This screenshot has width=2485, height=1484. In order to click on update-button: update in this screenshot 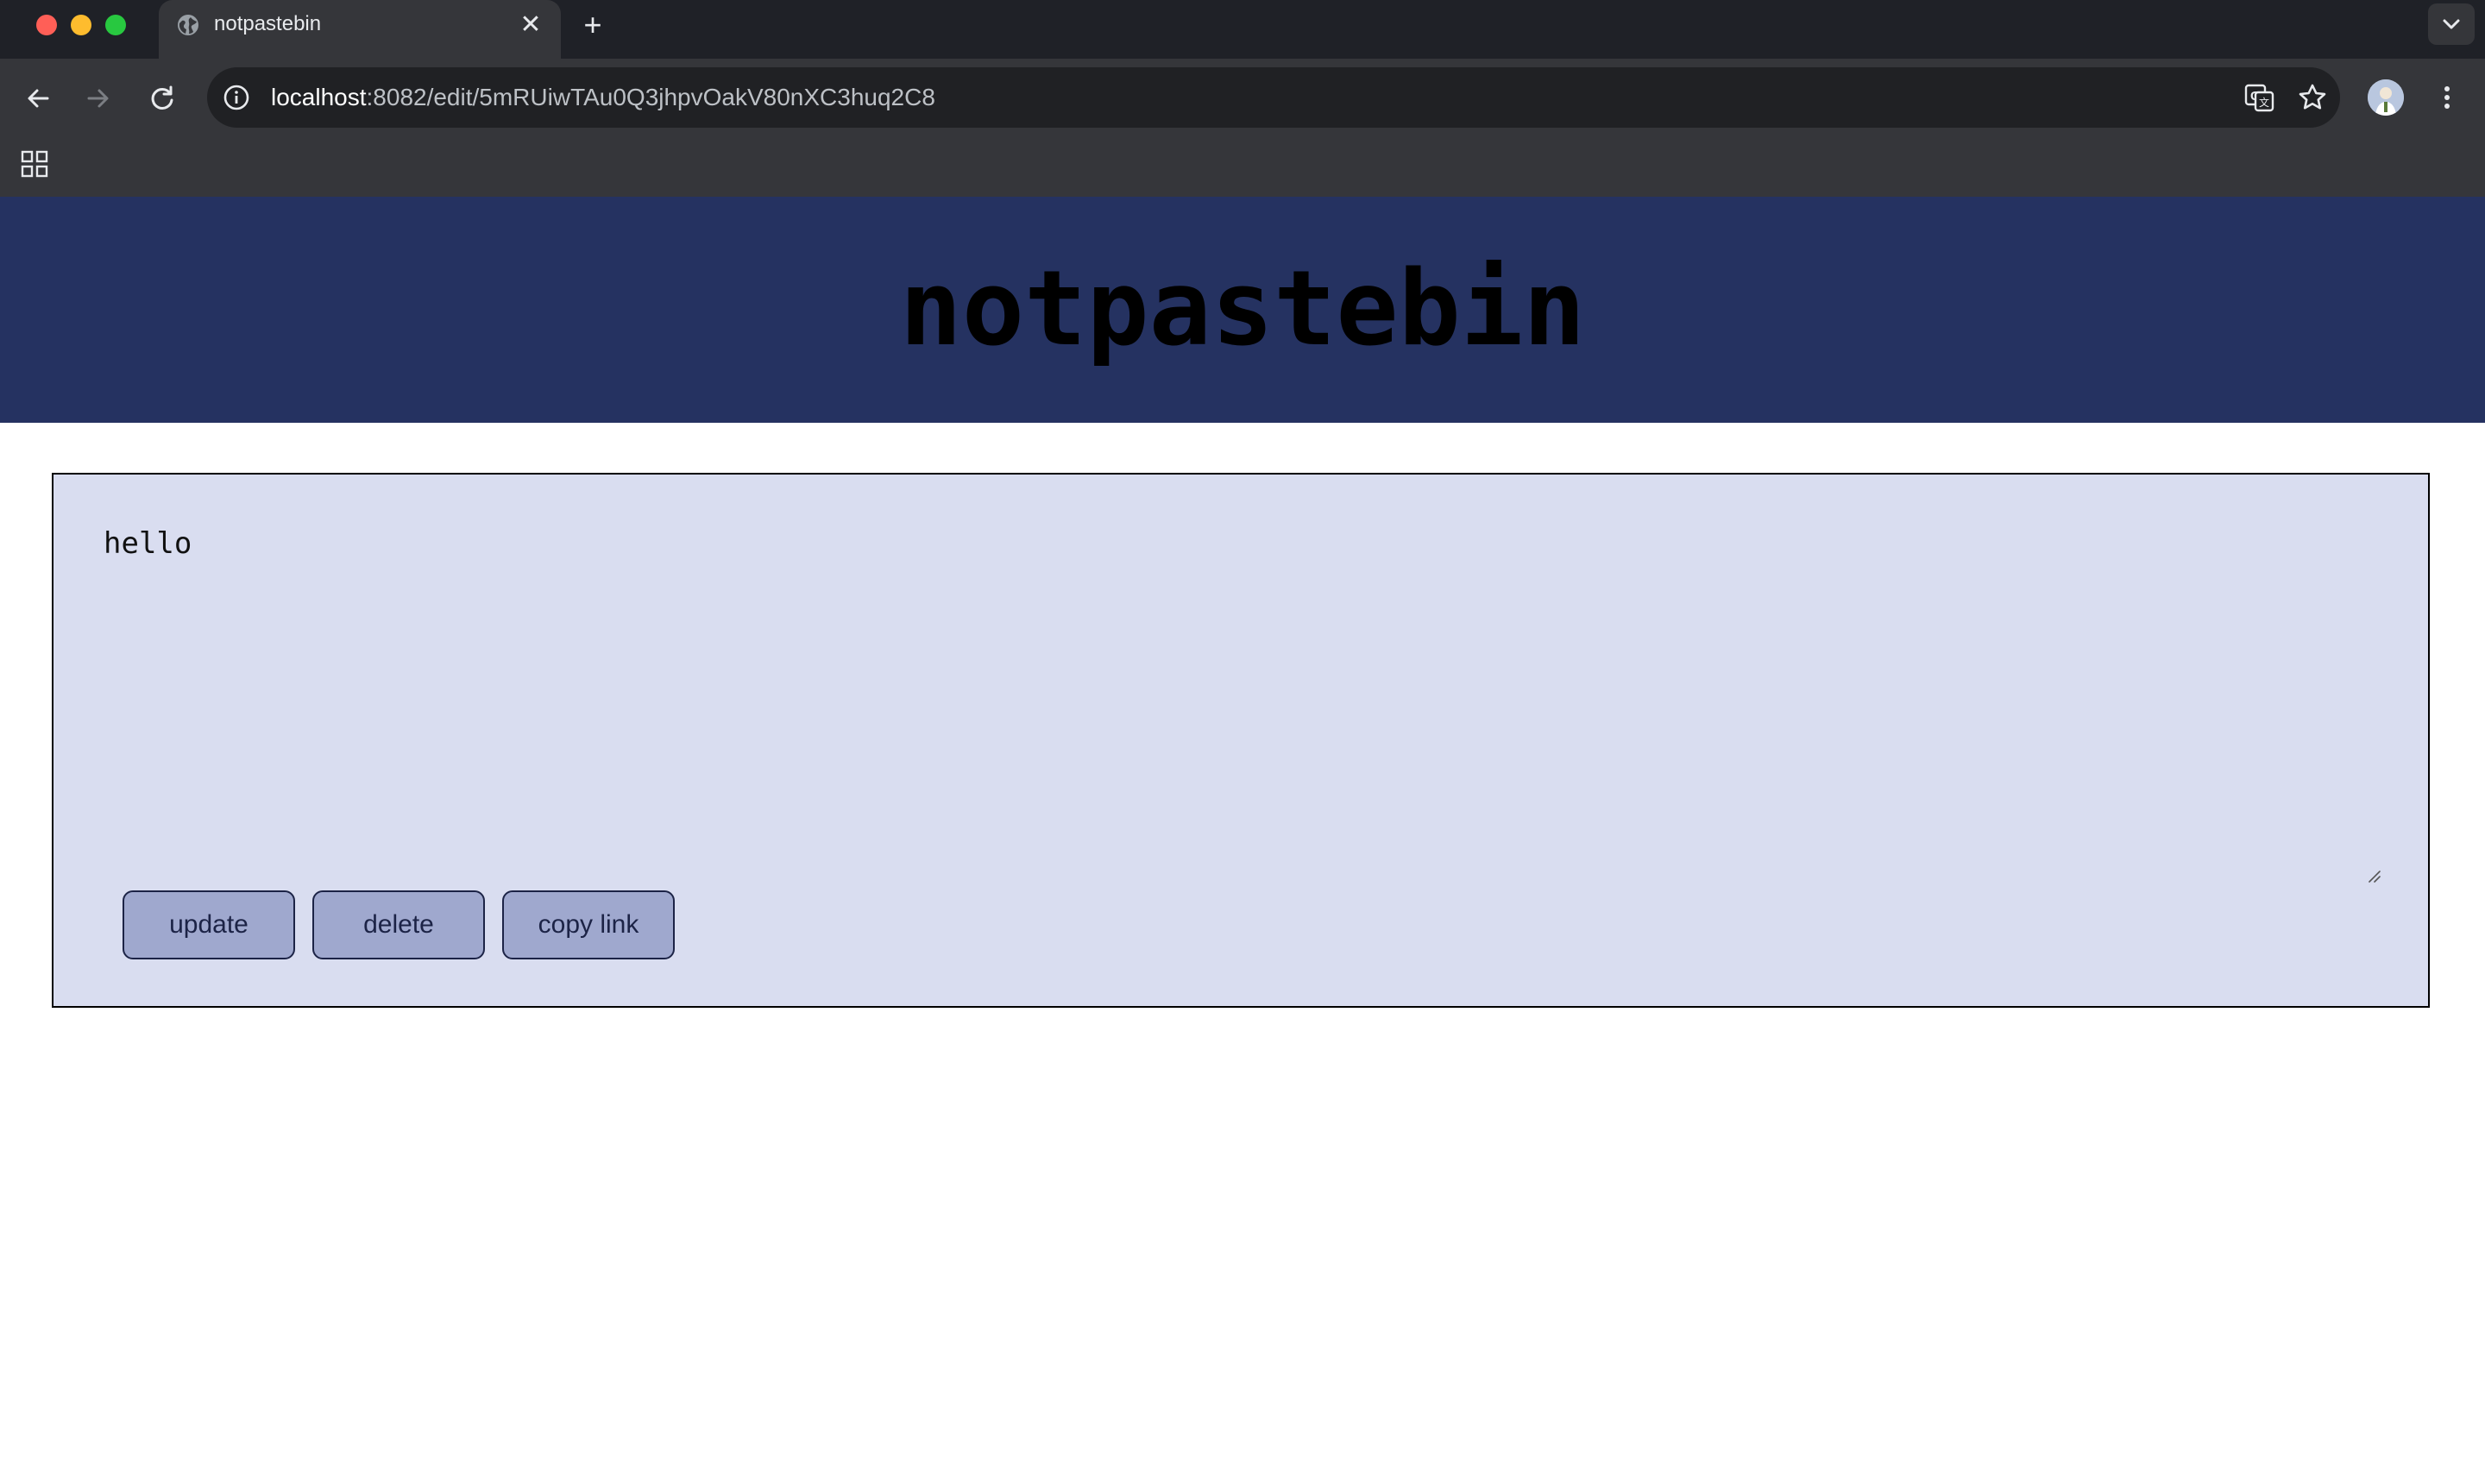, I will do `click(209, 925)`.